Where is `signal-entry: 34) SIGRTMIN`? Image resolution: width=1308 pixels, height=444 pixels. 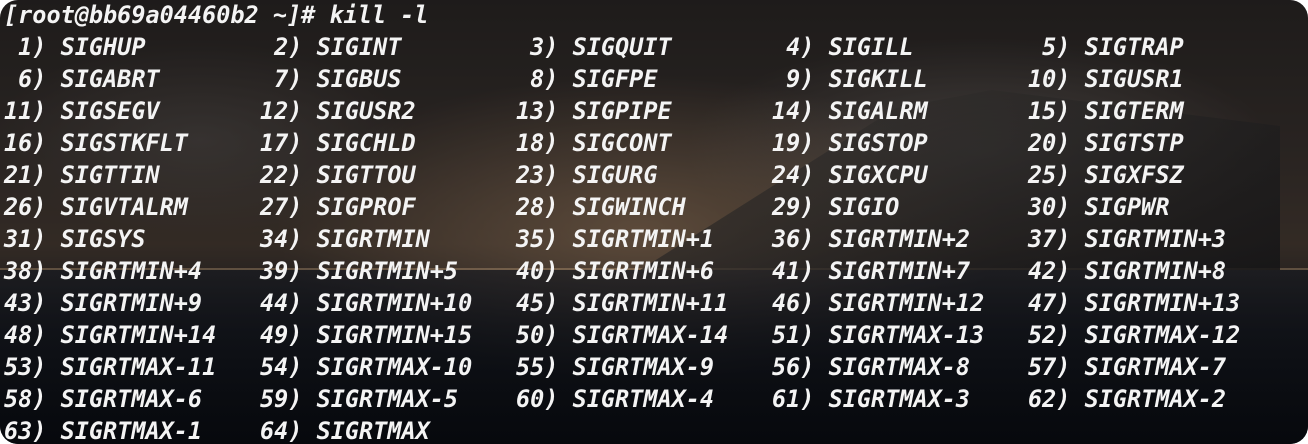
signal-entry: 34) SIGRTMIN is located at coordinates (345, 239).